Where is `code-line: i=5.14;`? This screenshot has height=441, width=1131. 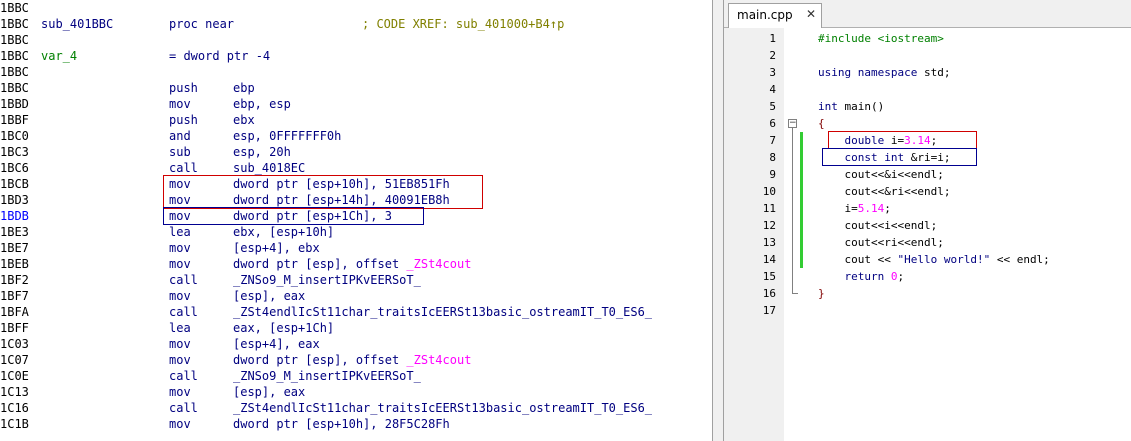 code-line: i=5.14; is located at coordinates (854, 208).